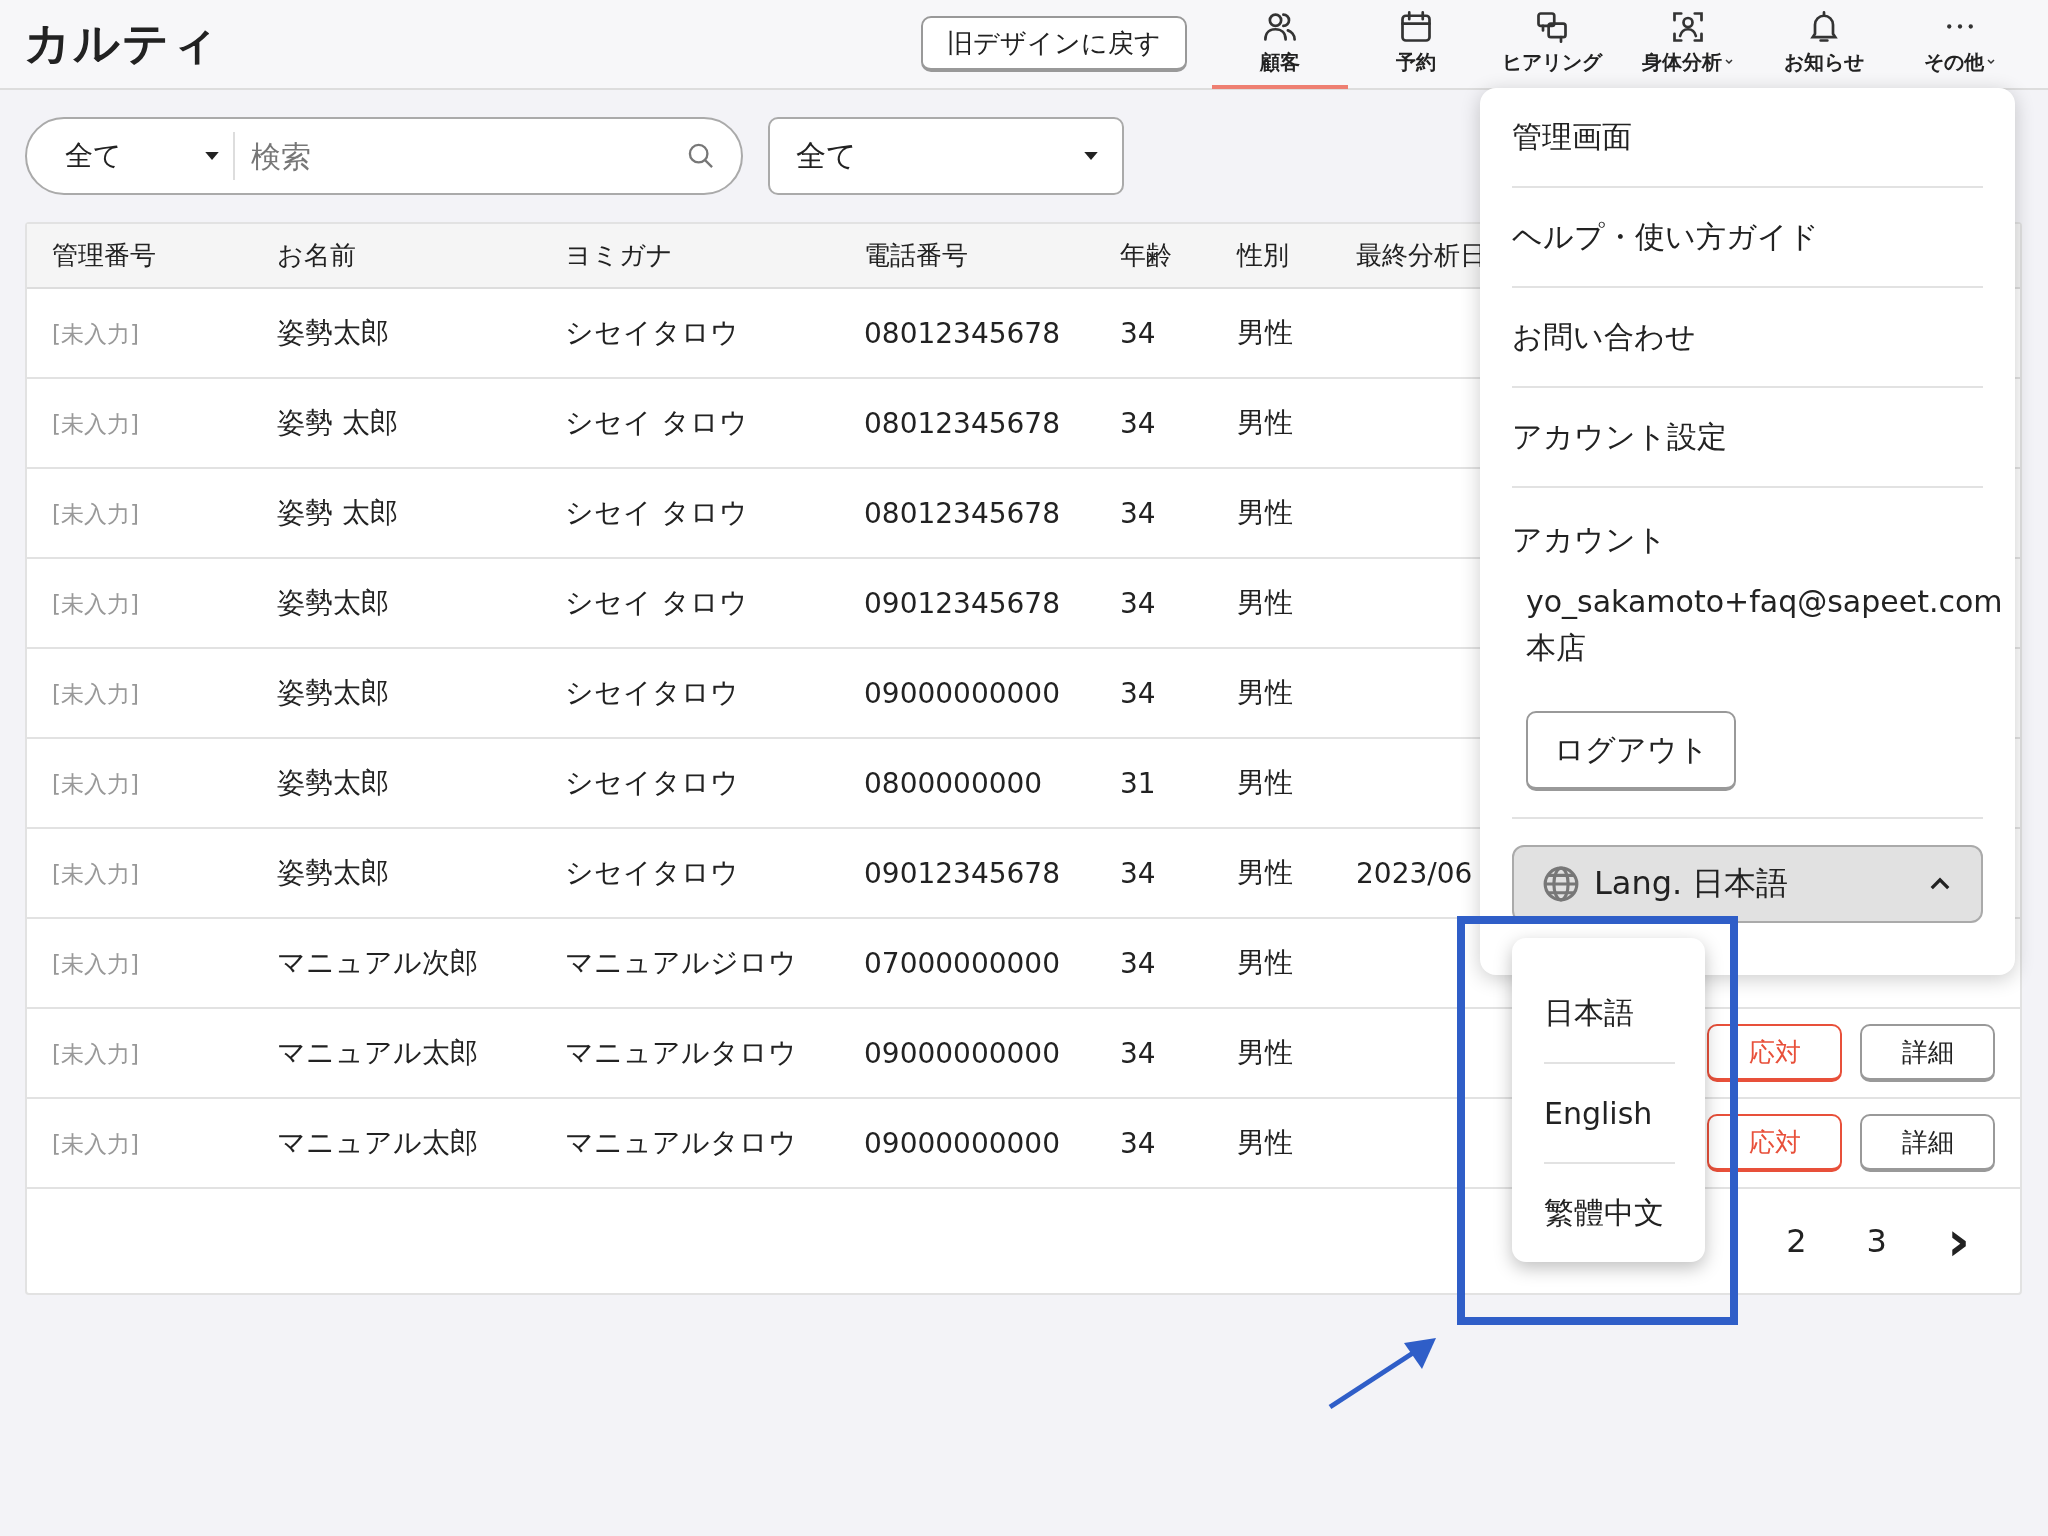 This screenshot has width=2048, height=1536. I want to click on account-heading: アカウント, so click(1589, 540).